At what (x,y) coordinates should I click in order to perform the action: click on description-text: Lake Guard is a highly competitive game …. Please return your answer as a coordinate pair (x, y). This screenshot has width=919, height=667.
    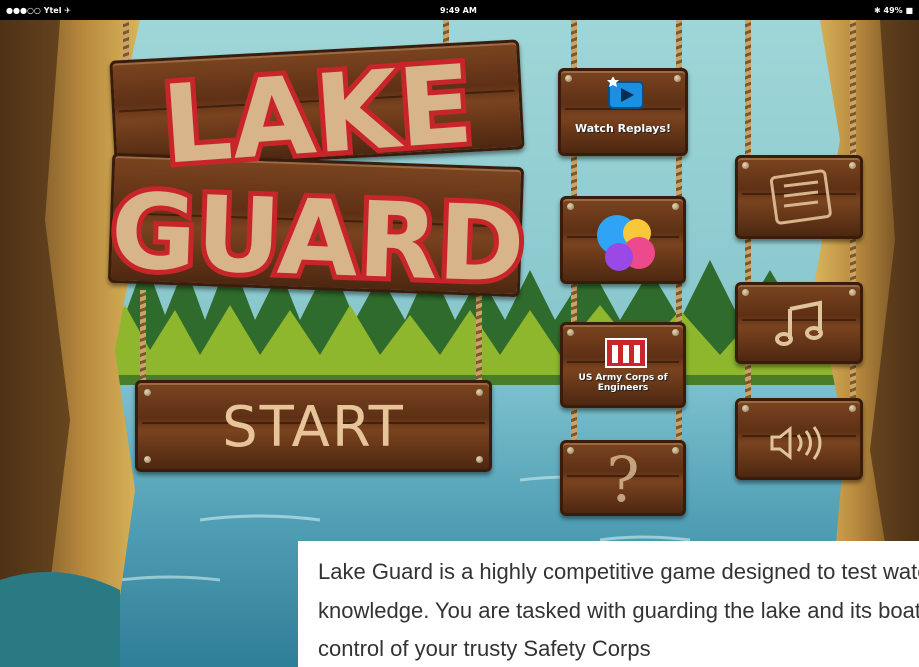
    Looking at the image, I should click on (618, 610).